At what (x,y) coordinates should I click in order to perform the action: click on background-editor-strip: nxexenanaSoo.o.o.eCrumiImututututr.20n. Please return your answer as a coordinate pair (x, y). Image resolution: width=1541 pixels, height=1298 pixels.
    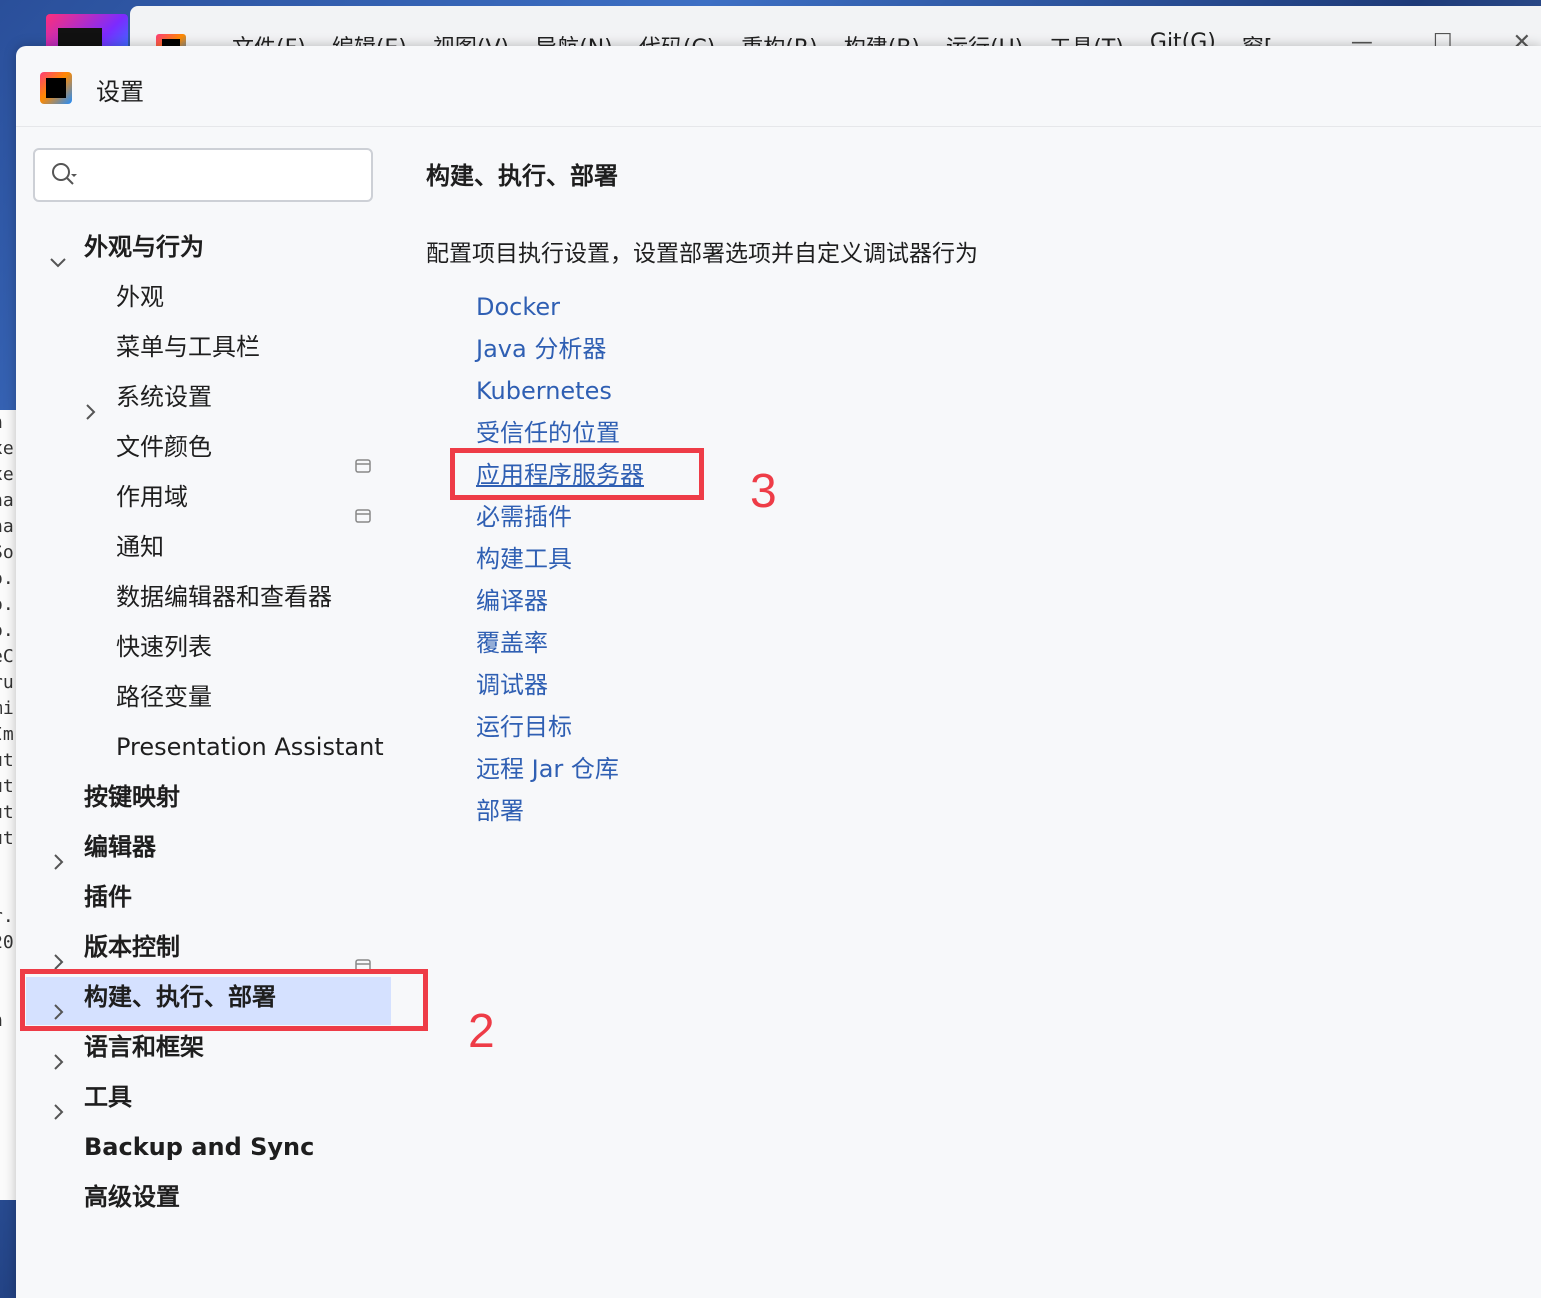
    Looking at the image, I should click on (8, 805).